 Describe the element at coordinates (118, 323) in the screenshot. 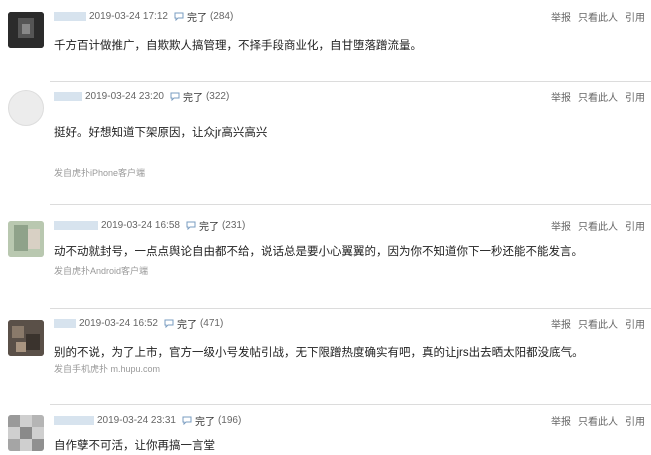

I see `timestamp: 2019-03-24 16:52` at that location.